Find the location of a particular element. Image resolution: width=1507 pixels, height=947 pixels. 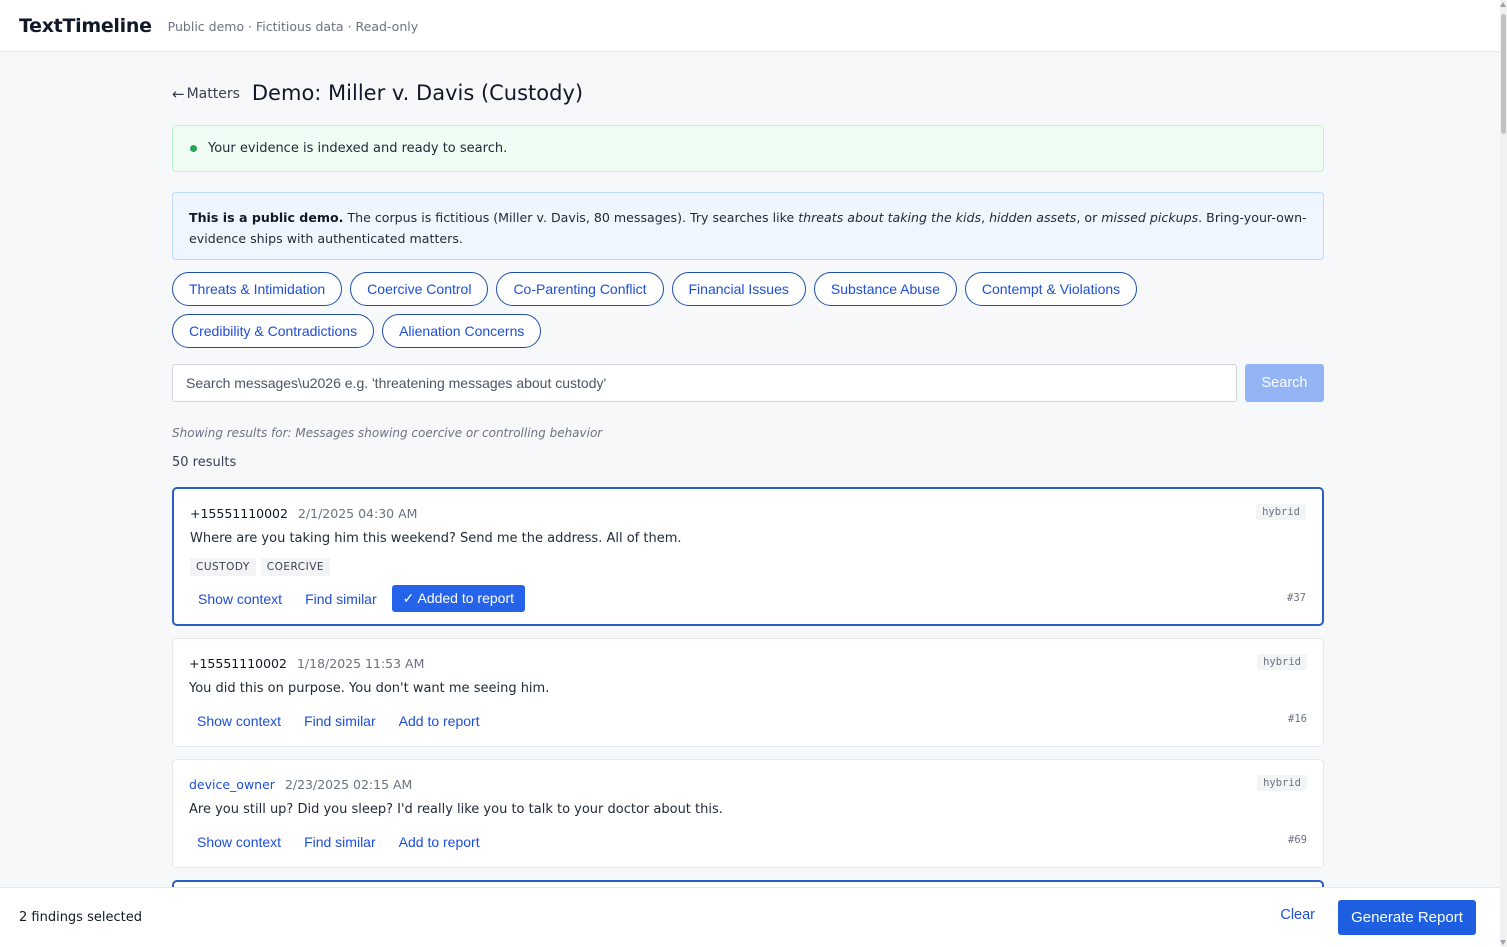

chip-alienation-concerns: Alienation Concerns is located at coordinates (462, 331).